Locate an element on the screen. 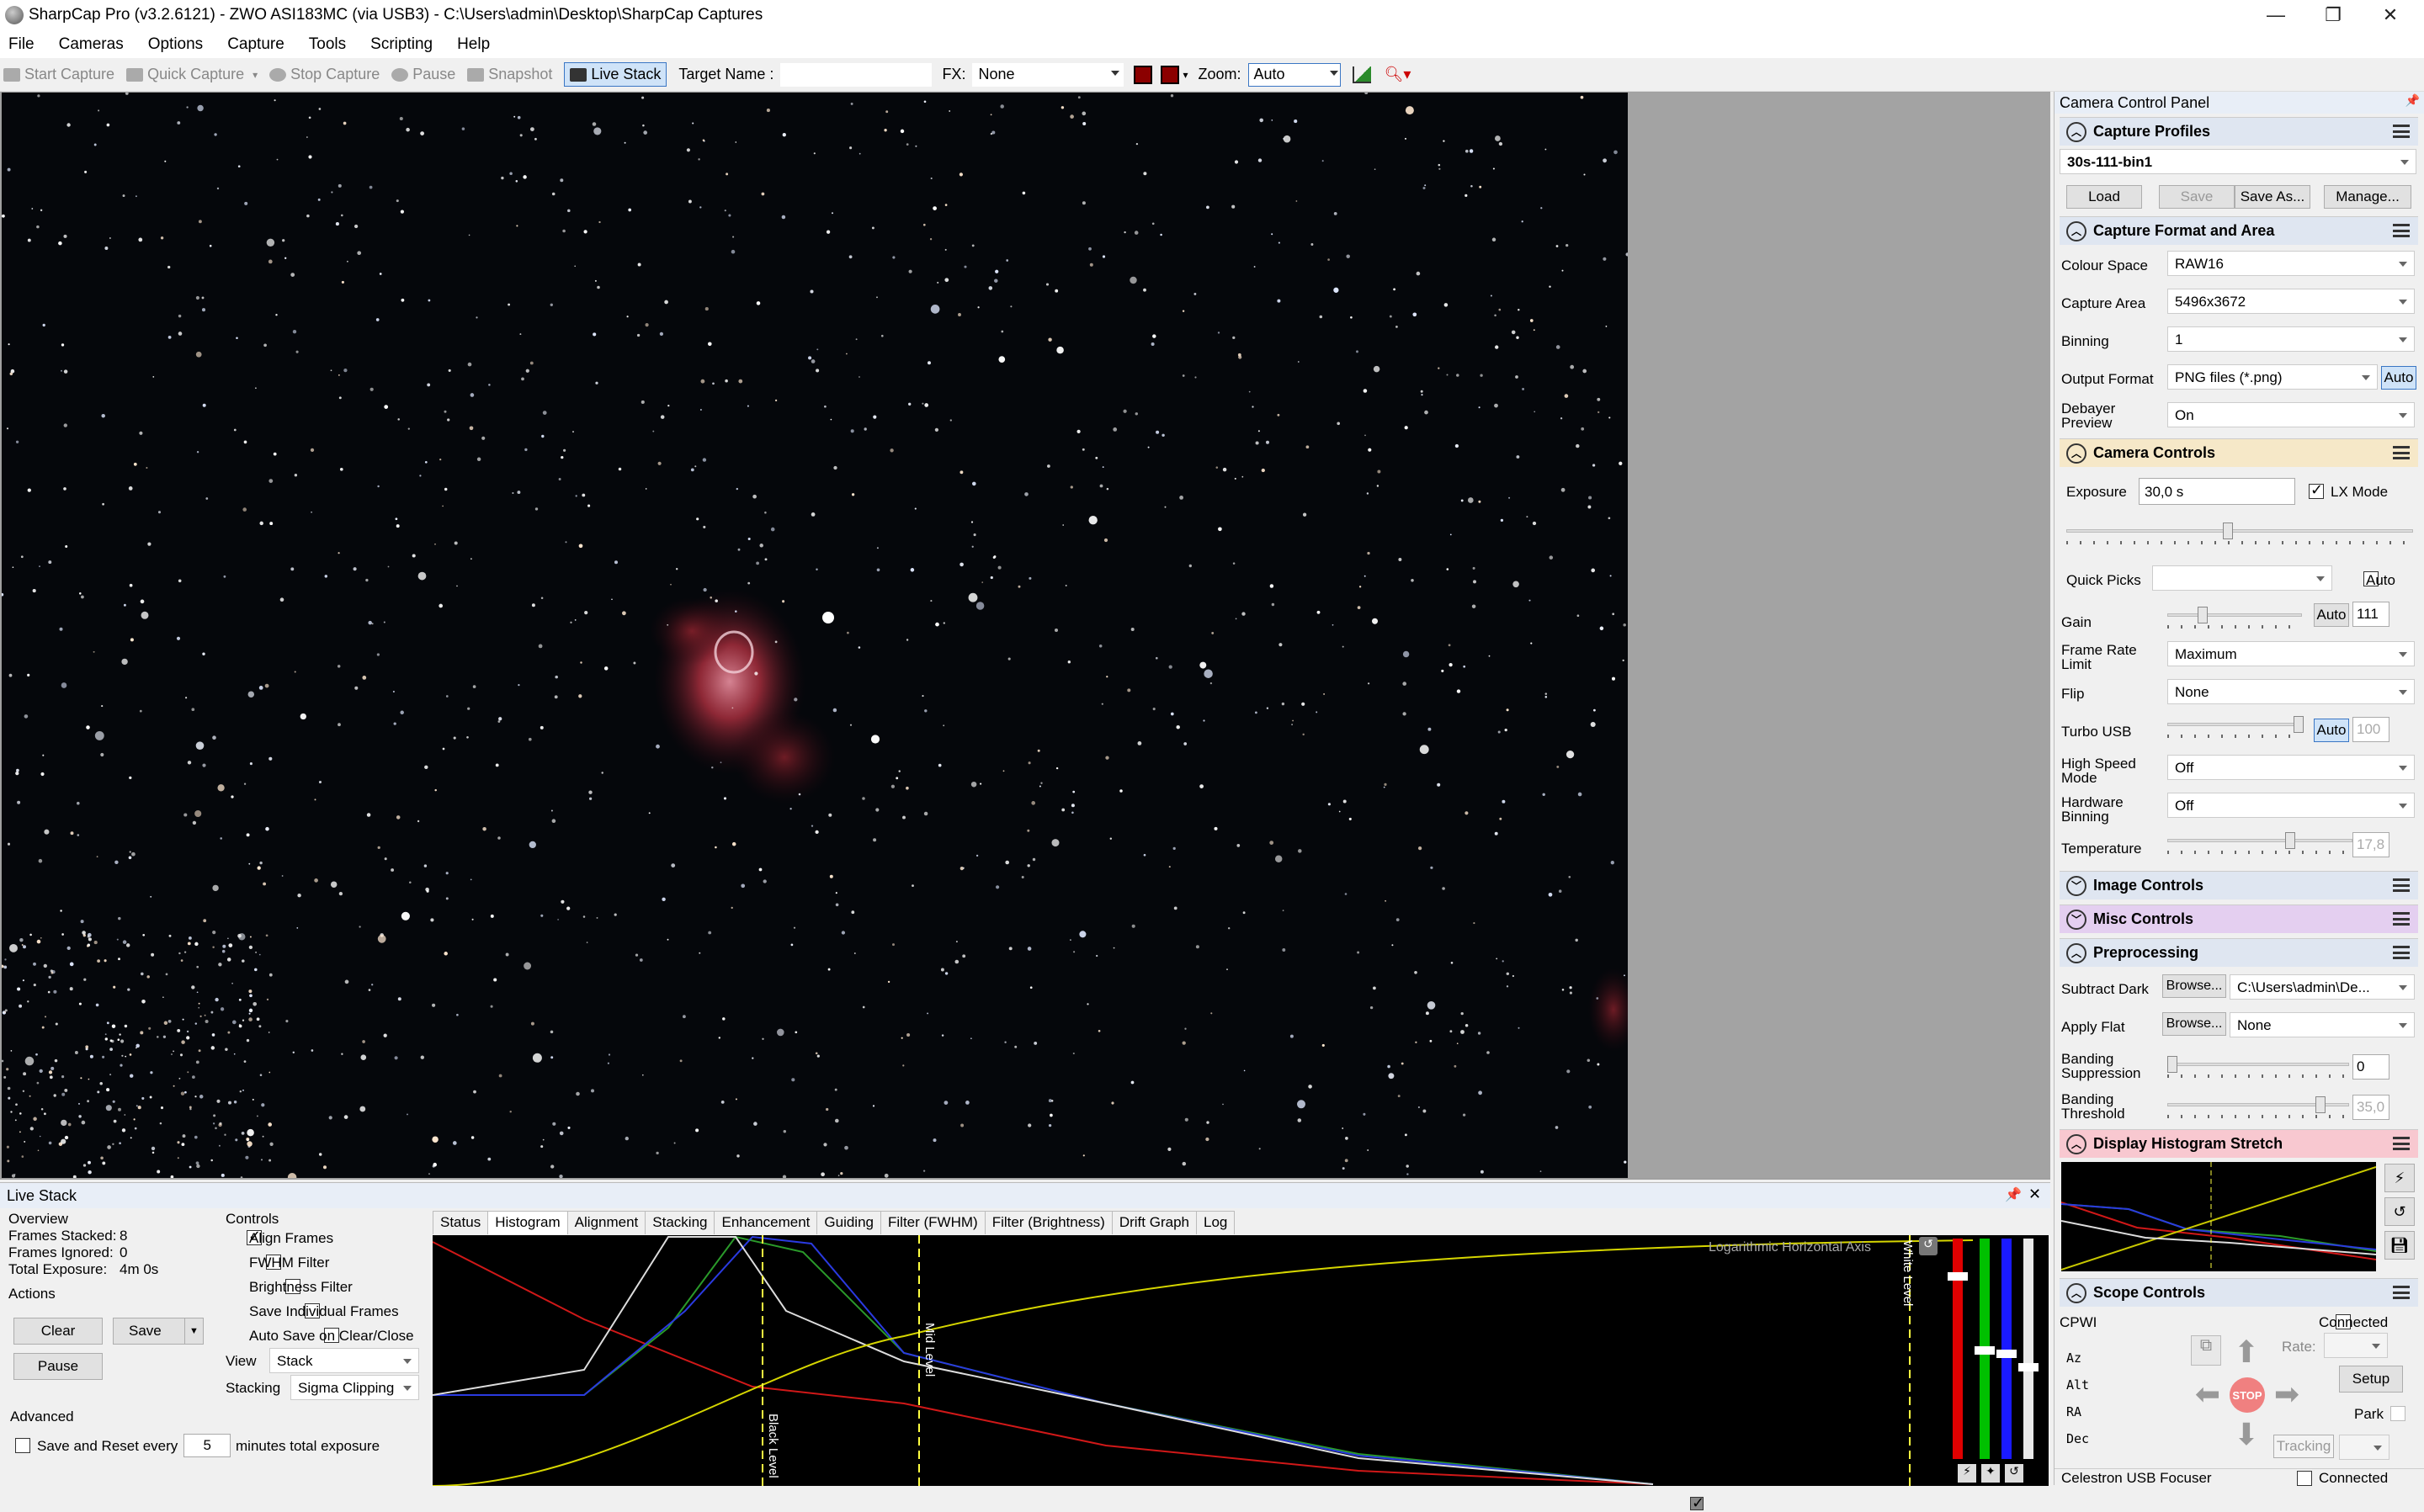 The height and width of the screenshot is (1512, 2424). tab-guiding: Guiding is located at coordinates (848, 1222).